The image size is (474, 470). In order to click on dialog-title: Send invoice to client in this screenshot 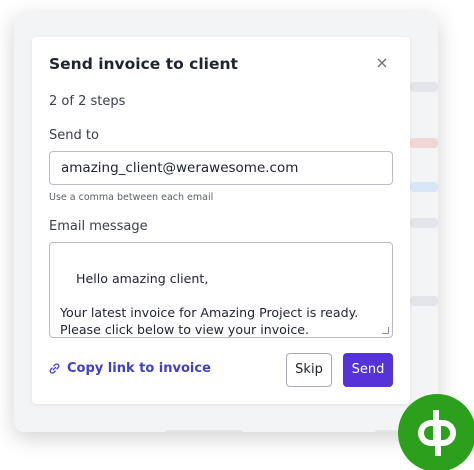, I will do `click(143, 64)`.